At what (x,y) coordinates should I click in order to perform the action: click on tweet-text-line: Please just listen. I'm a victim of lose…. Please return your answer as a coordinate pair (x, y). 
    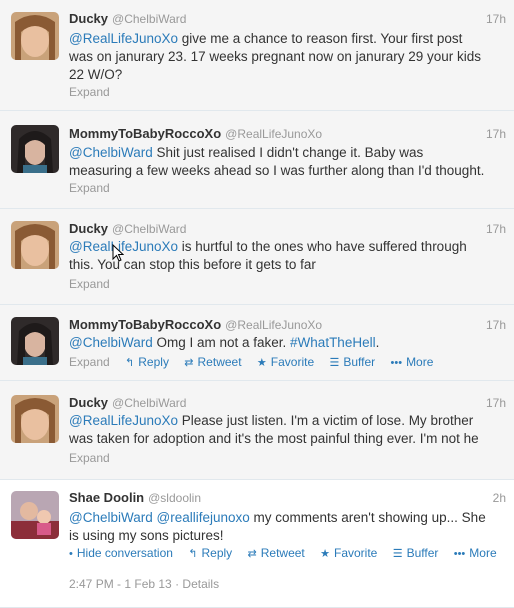
    Looking at the image, I should click on (326, 420).